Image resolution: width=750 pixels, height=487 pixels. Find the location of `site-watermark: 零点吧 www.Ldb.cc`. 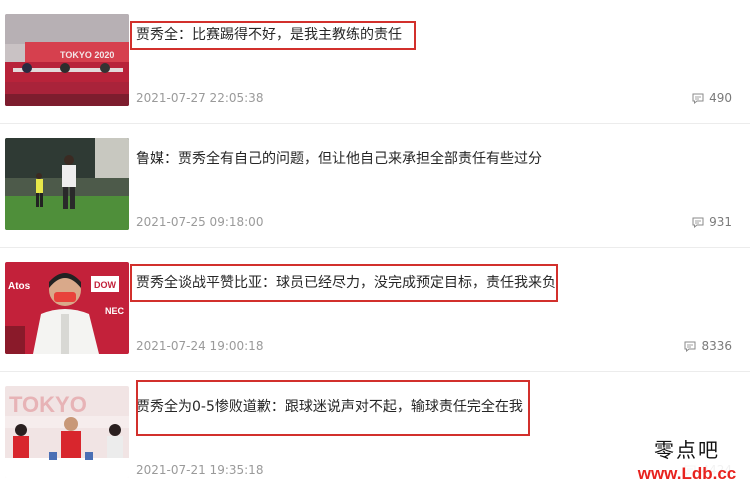

site-watermark: 零点吧 www.Ldb.cc is located at coordinates (687, 461).